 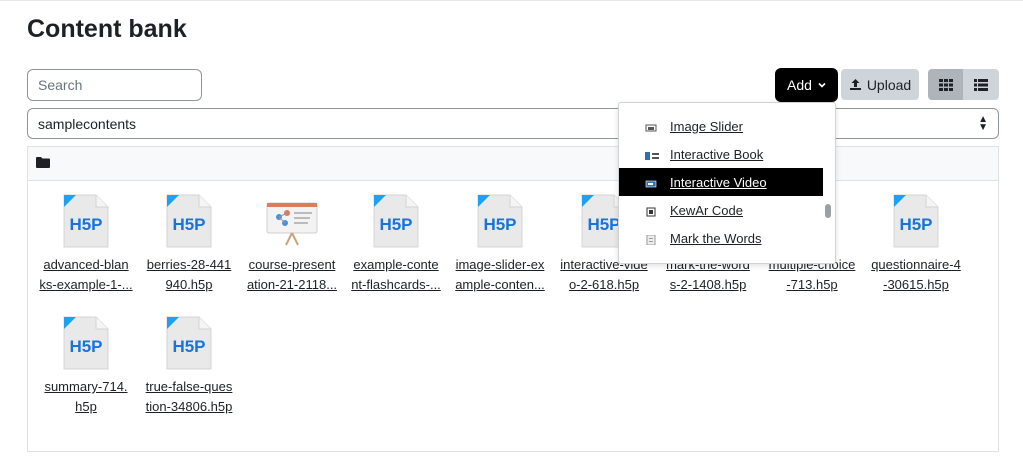 What do you see at coordinates (983, 123) in the screenshot?
I see `select-caret-icon: ▲ ▼` at bounding box center [983, 123].